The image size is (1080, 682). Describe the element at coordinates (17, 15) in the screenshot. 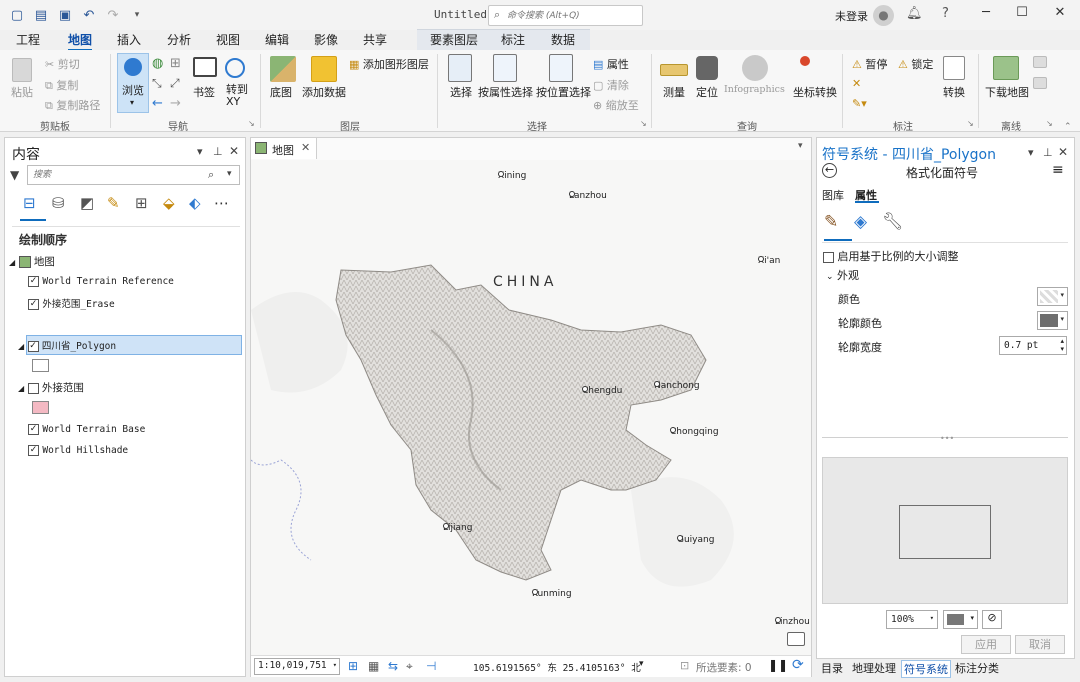

I see `new-project-icon: ▢` at that location.